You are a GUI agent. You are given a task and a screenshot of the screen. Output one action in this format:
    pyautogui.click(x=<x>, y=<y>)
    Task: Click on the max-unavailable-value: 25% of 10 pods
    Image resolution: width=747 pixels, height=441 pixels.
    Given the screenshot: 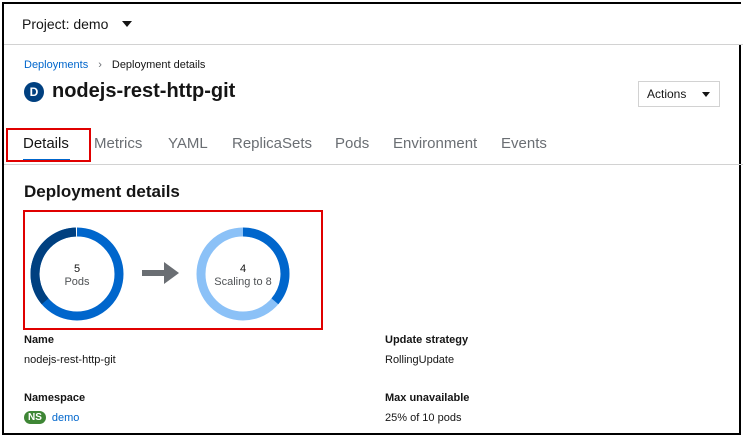 What is the action you would take?
    pyautogui.click(x=423, y=418)
    